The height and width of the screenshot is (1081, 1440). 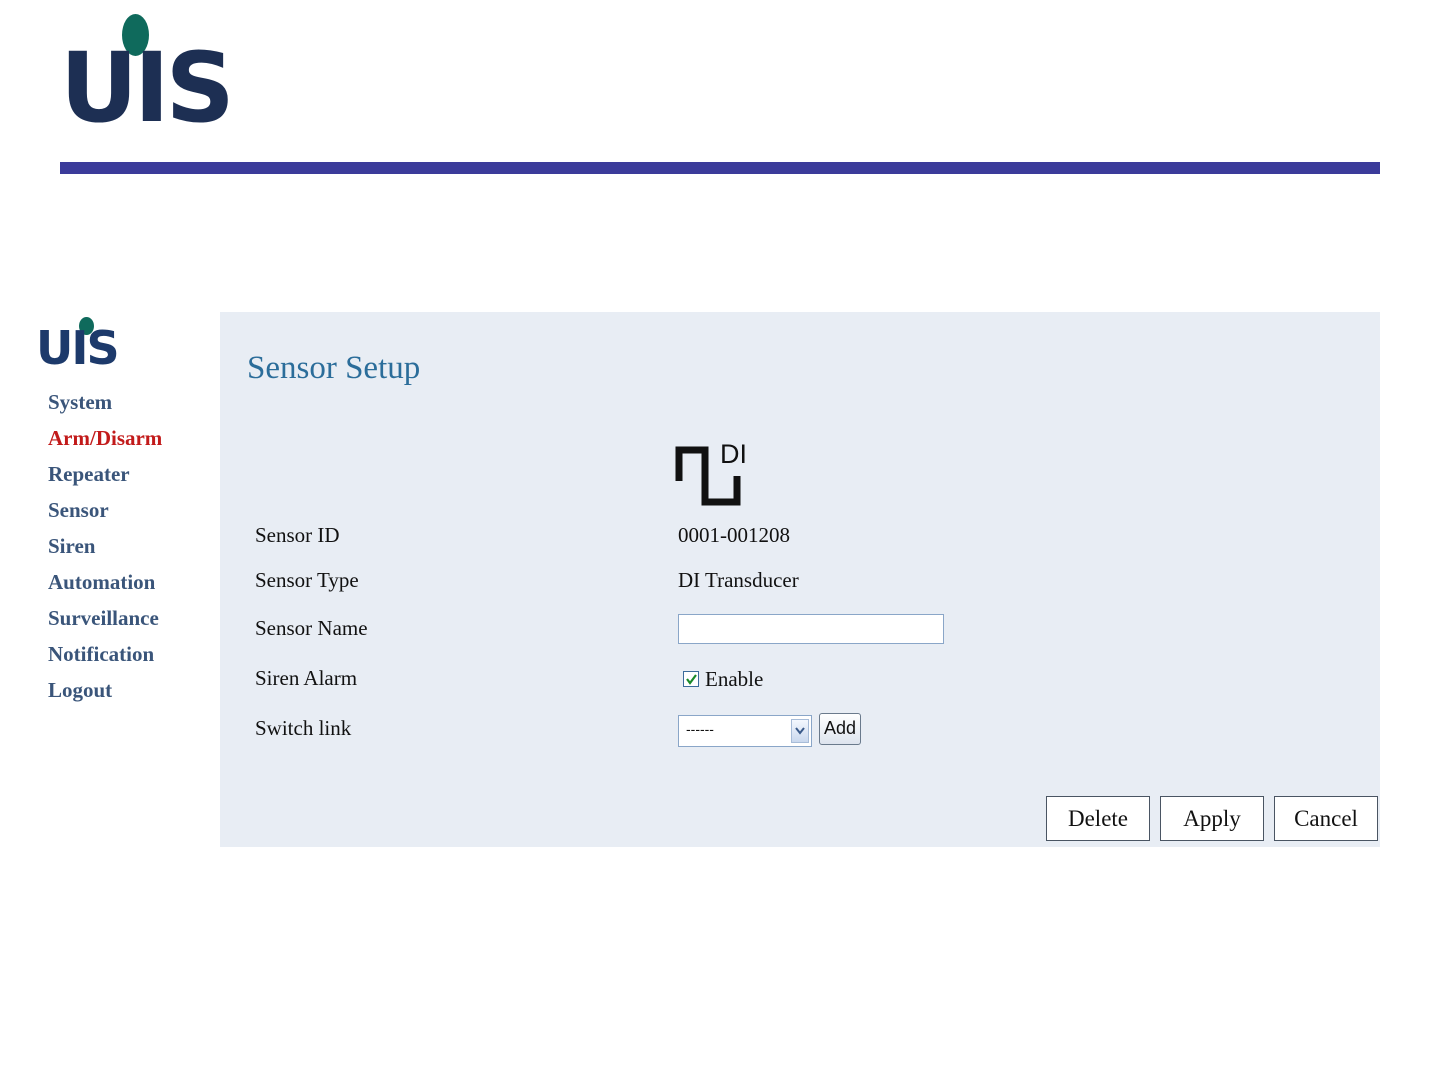 What do you see at coordinates (720, 168) in the screenshot?
I see `header-bar` at bounding box center [720, 168].